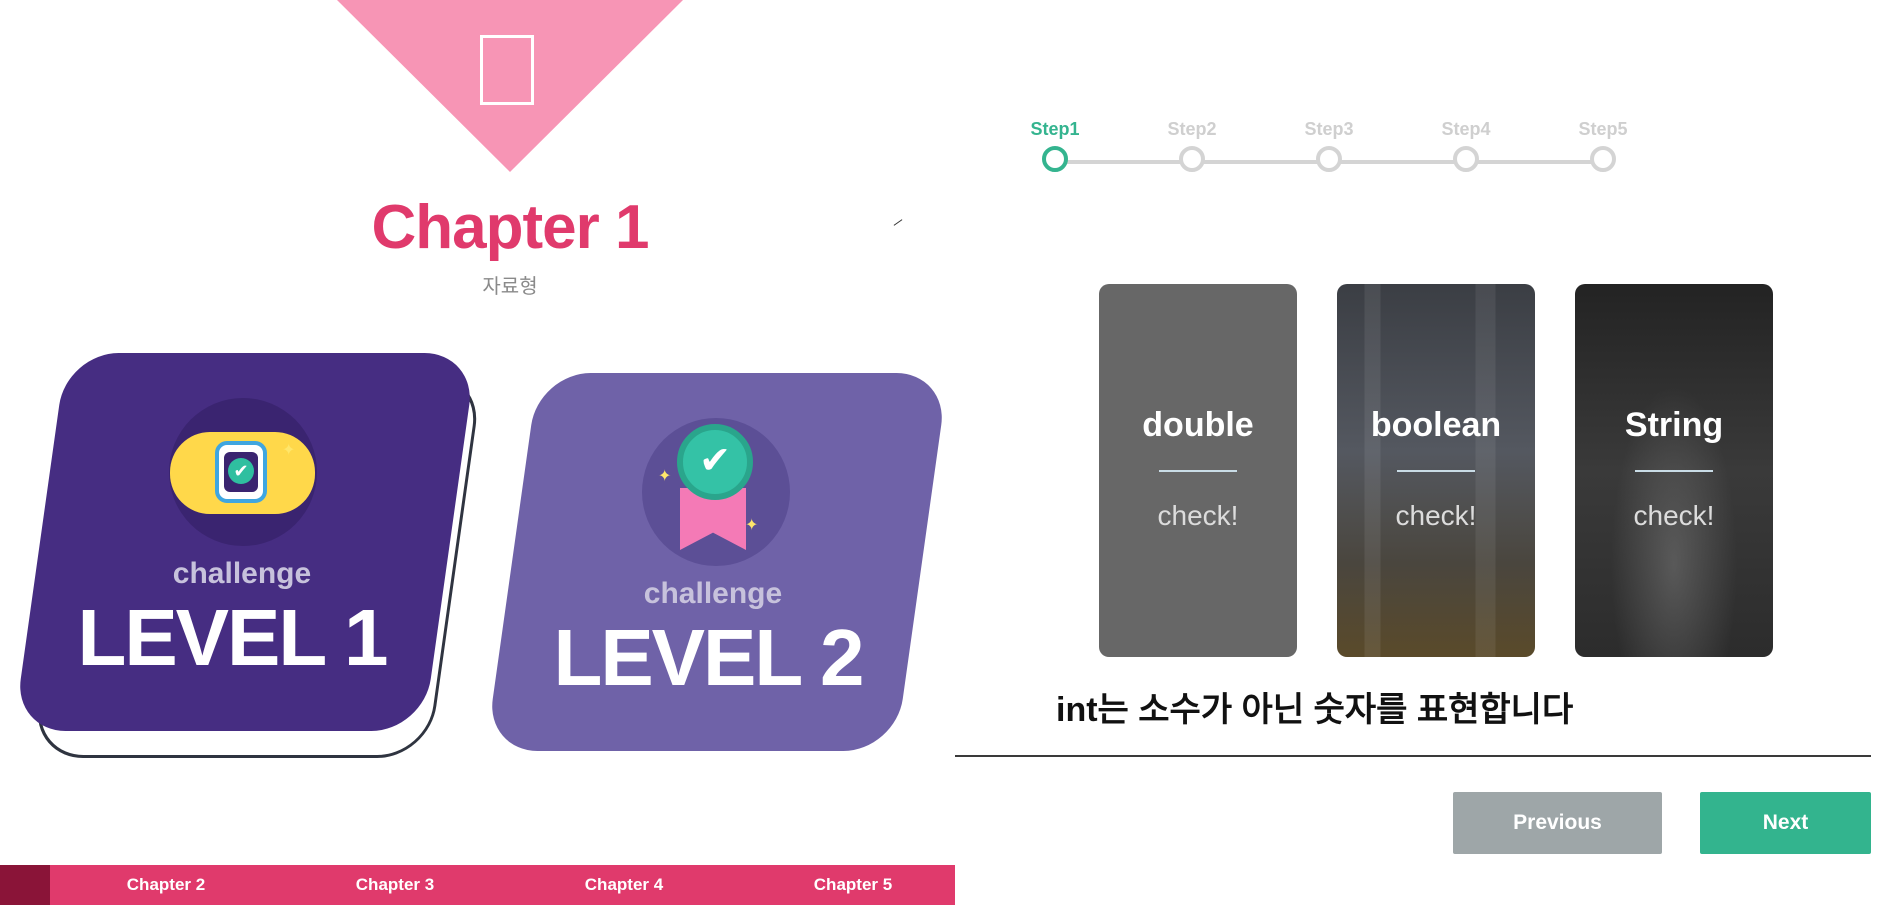  I want to click on card-string: String check!, so click(1674, 470).